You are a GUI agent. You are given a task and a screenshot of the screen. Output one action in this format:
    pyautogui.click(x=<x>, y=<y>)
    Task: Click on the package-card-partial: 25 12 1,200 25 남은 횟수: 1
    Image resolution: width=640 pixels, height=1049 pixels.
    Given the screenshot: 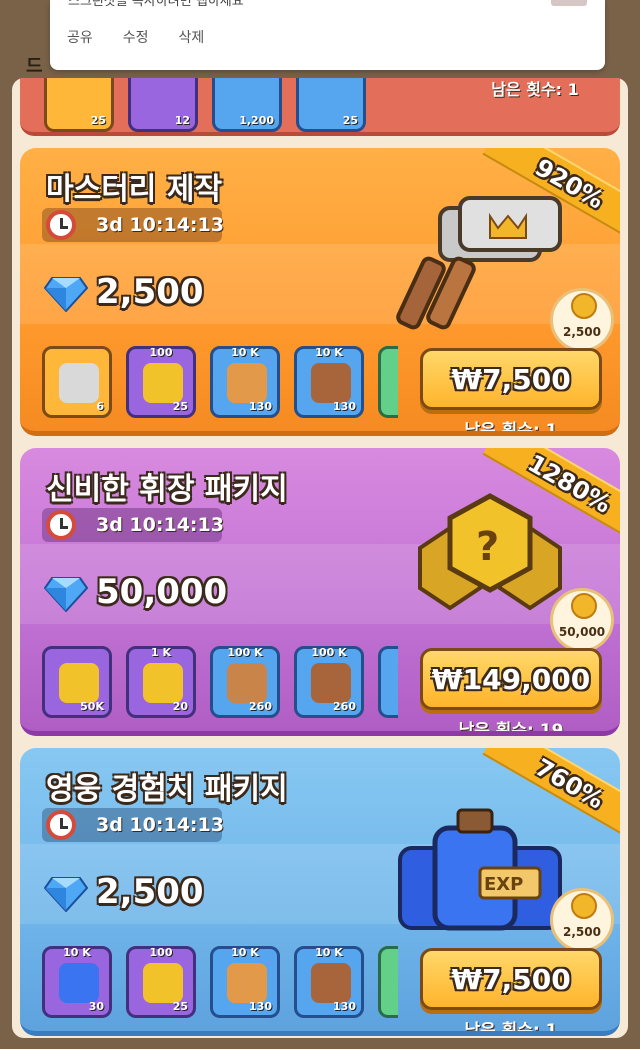 What is the action you would take?
    pyautogui.click(x=320, y=107)
    